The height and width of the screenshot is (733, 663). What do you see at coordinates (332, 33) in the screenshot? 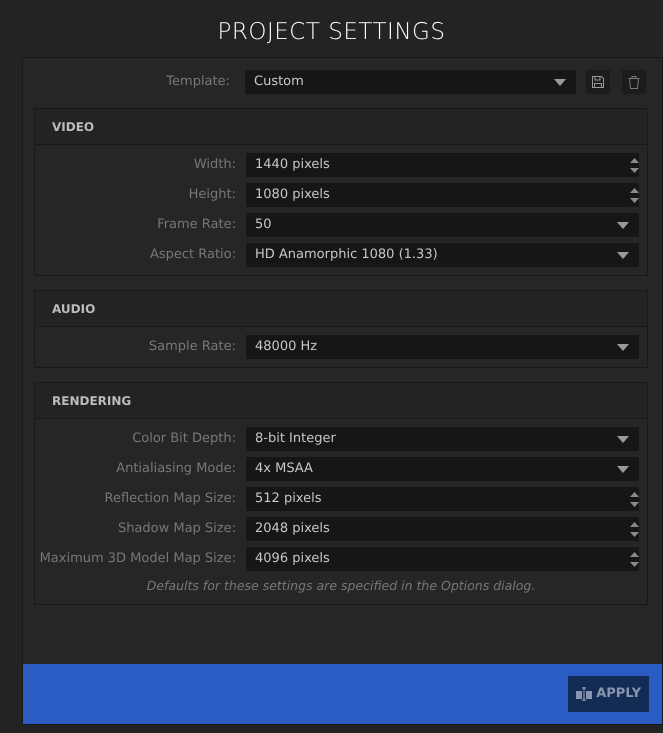
I see `window-title: PROJECT SETTINGS` at bounding box center [332, 33].